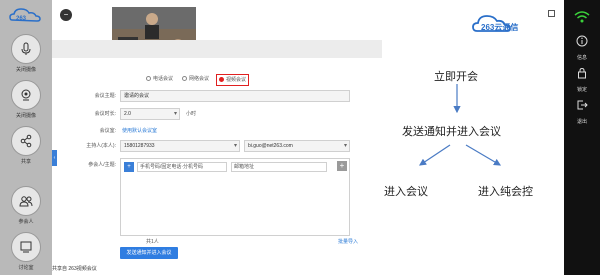  Describe the element at coordinates (102, 165) in the screenshot. I see `participants-field-label: 参会人/主题:` at that location.